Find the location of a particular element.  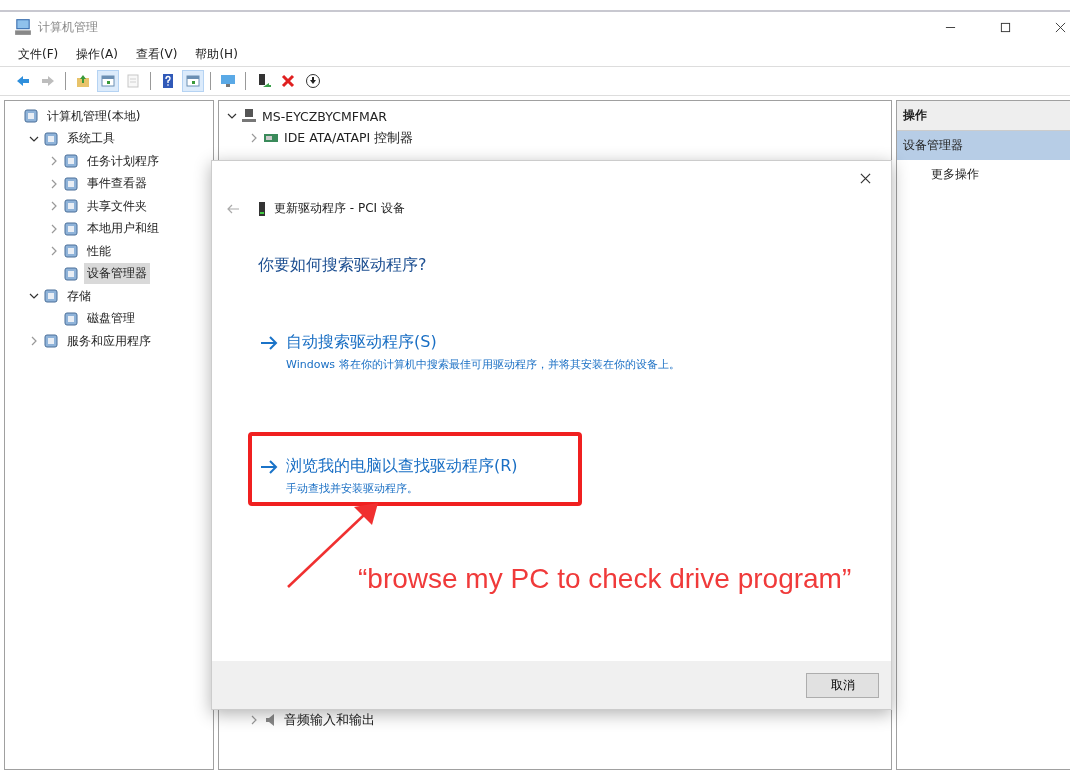

forward-arrow-icon is located at coordinates (48, 81).